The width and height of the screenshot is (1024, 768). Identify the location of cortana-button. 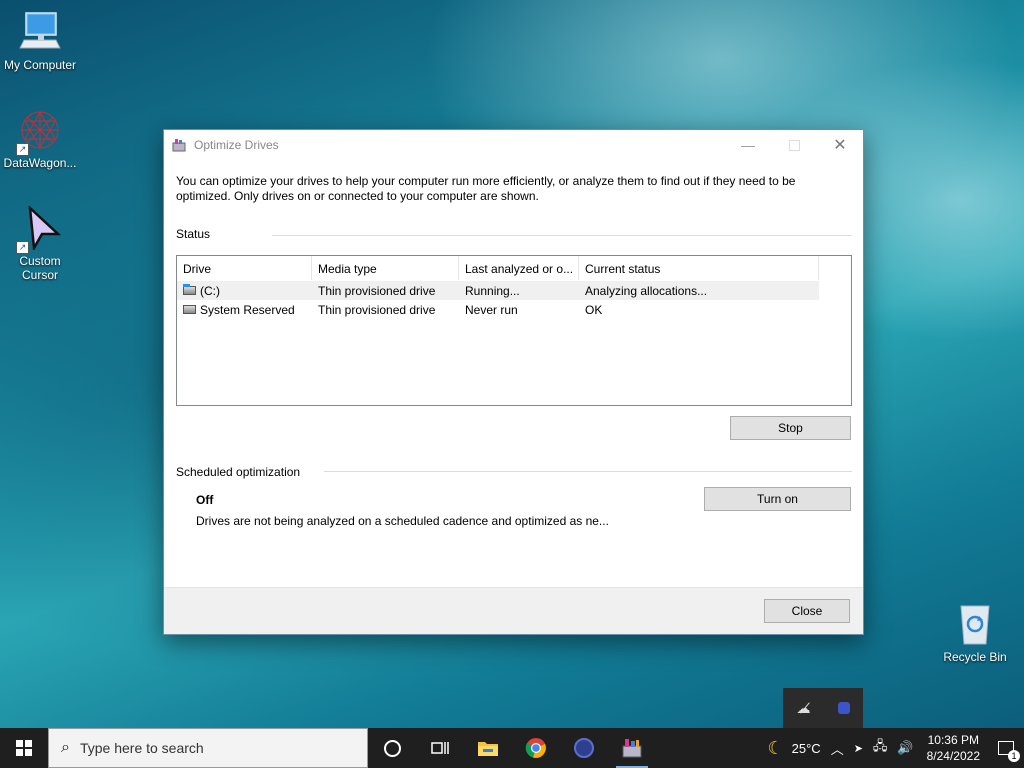
(392, 748).